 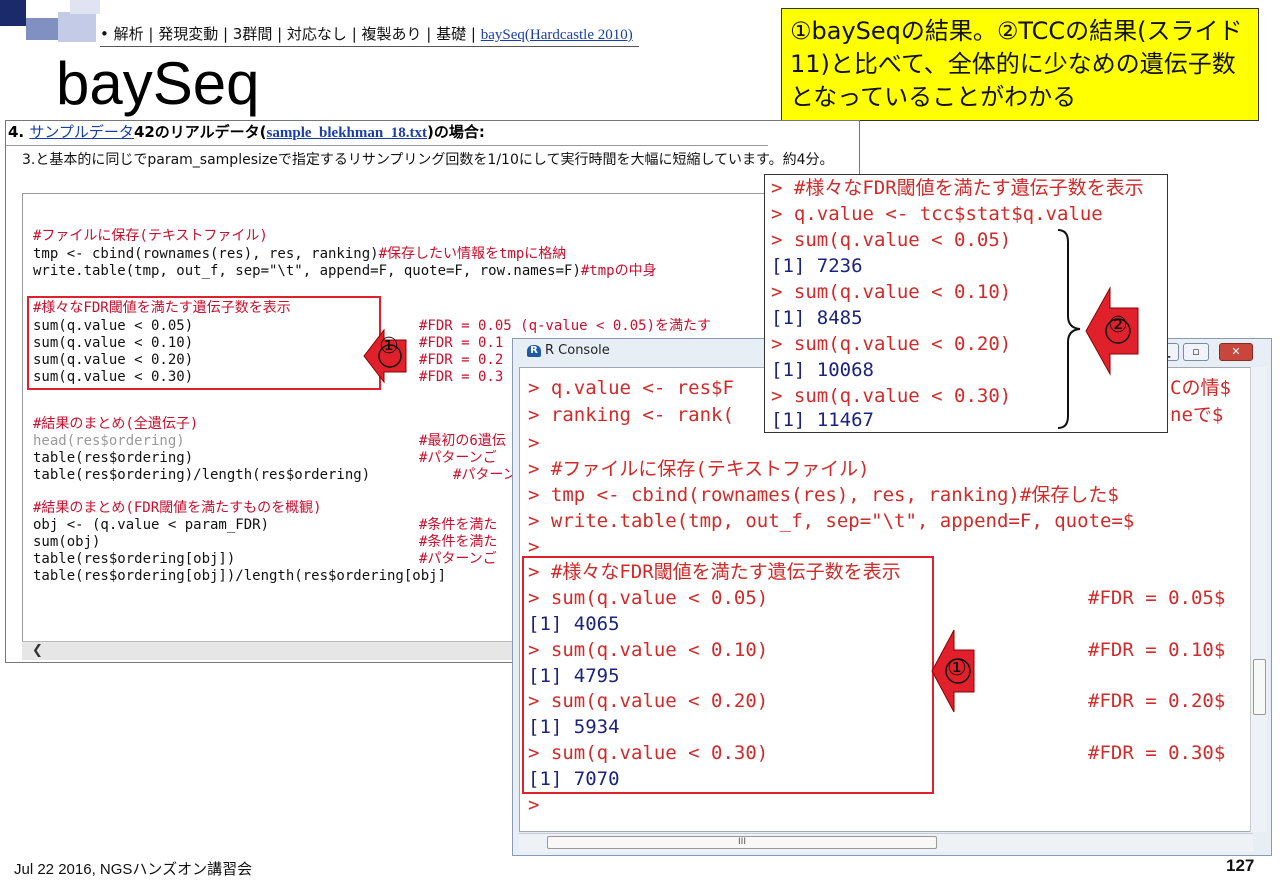 I want to click on sample-file-link: sample_blekhman_18.txt, so click(x=347, y=133).